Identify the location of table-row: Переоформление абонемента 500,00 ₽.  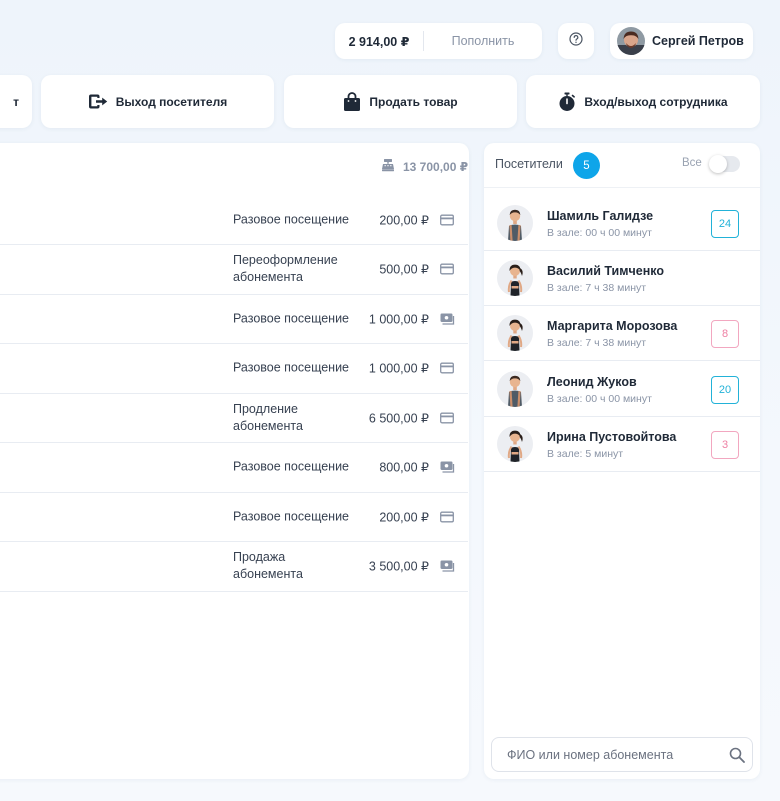
(234, 270).